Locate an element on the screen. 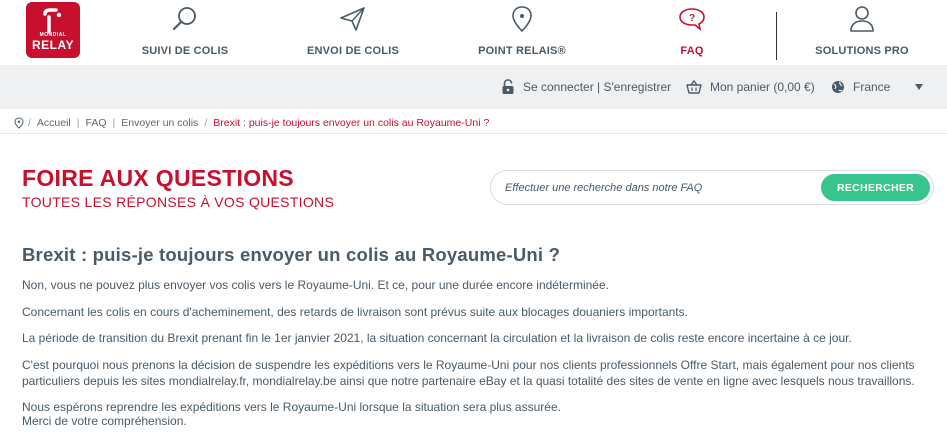  answer-closing: Merci de votre compréhension. is located at coordinates (104, 421).